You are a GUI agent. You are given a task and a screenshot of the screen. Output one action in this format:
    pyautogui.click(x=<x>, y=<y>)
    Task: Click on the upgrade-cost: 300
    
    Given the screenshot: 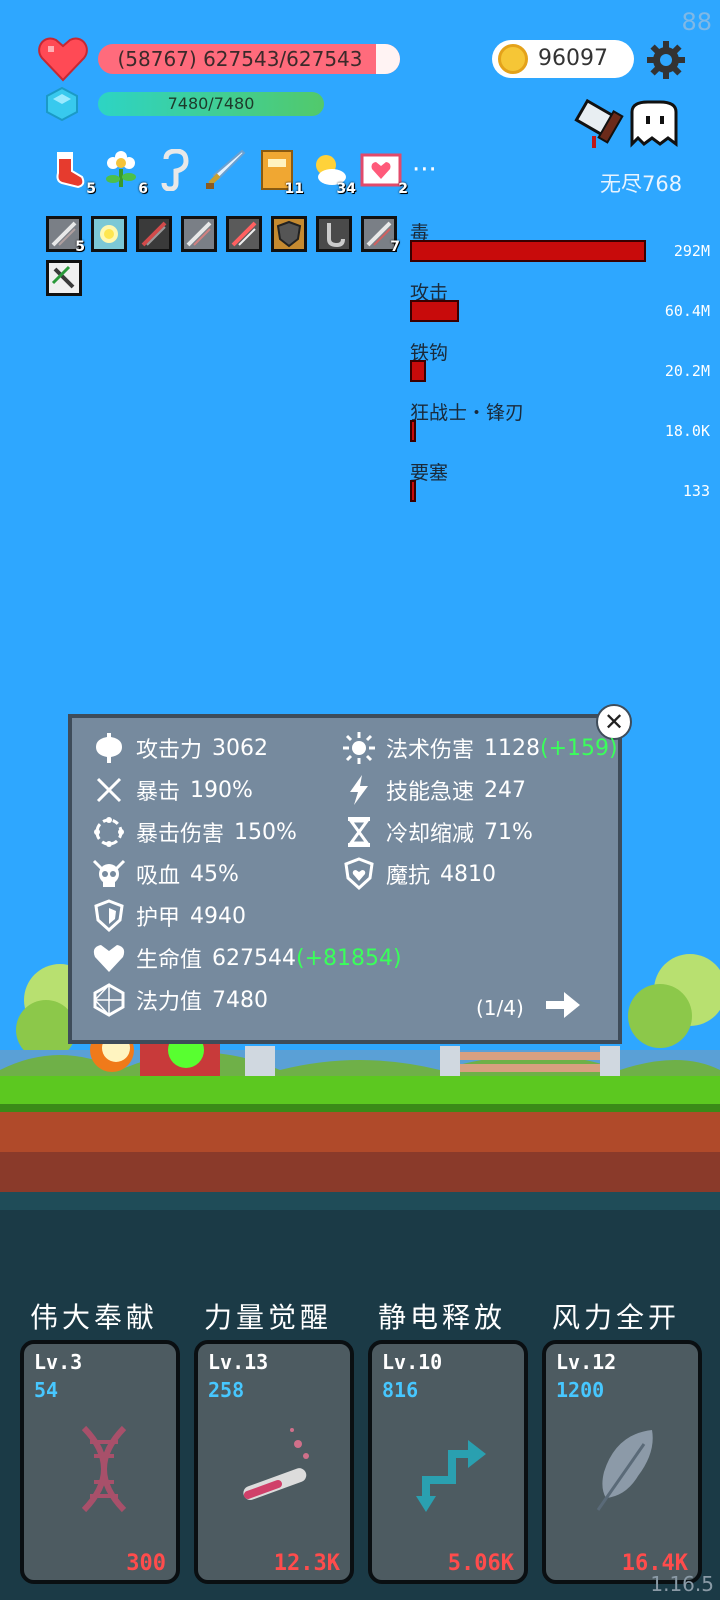 What is the action you would take?
    pyautogui.click(x=146, y=1563)
    